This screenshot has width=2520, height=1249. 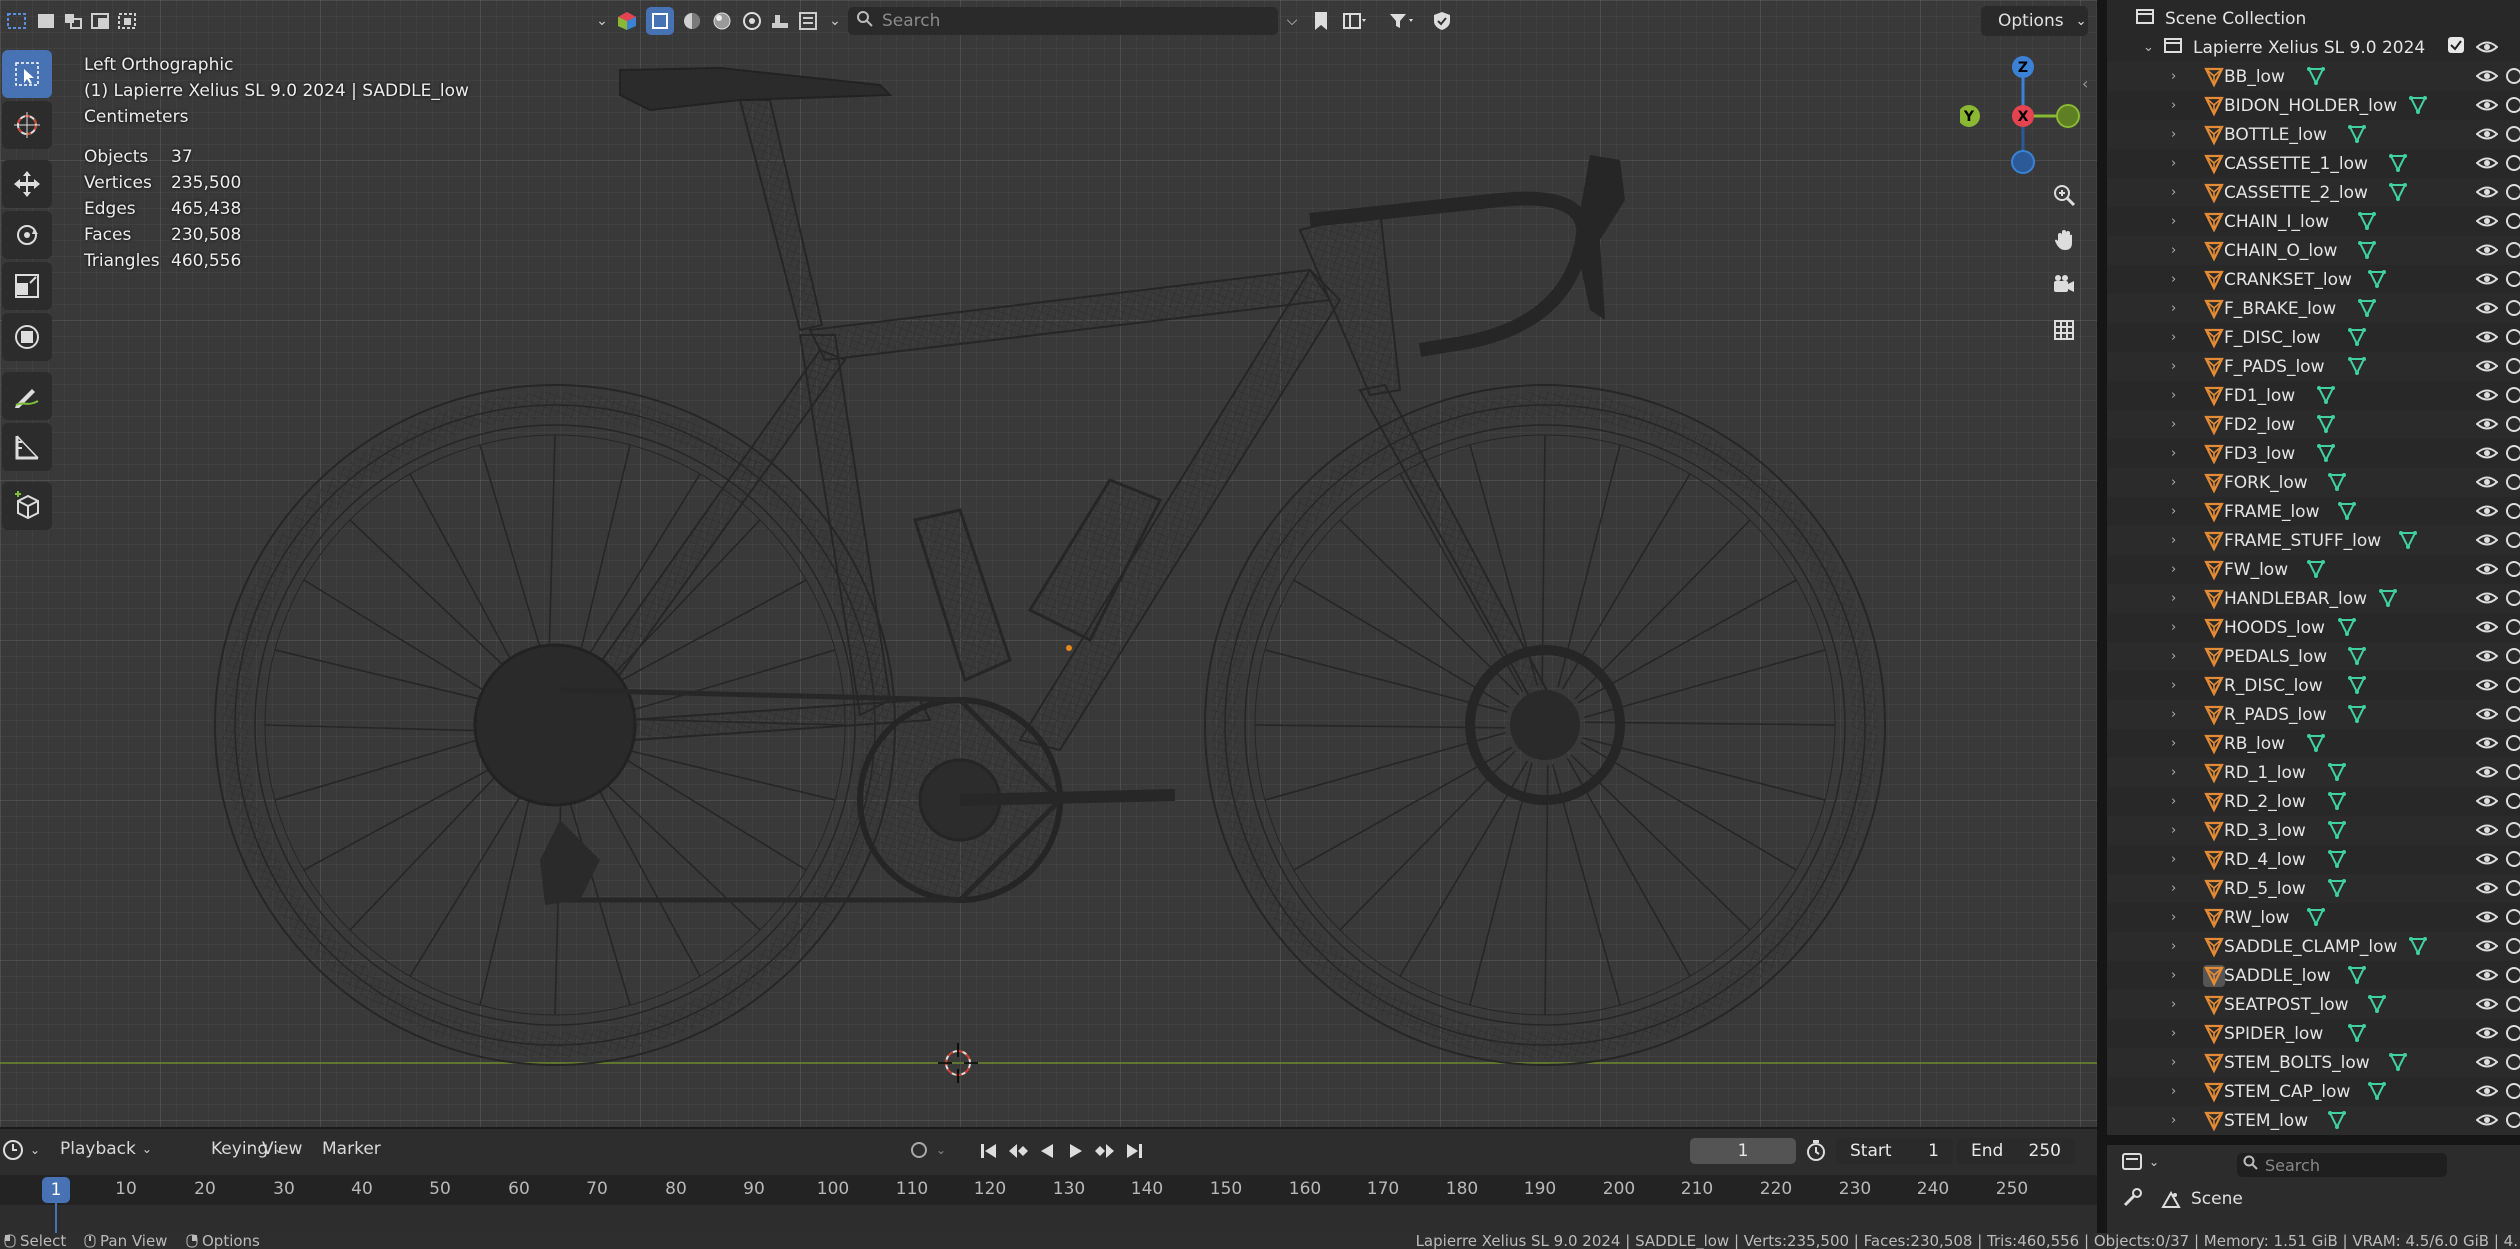 What do you see at coordinates (752, 21) in the screenshot?
I see `rendered-shading-icon` at bounding box center [752, 21].